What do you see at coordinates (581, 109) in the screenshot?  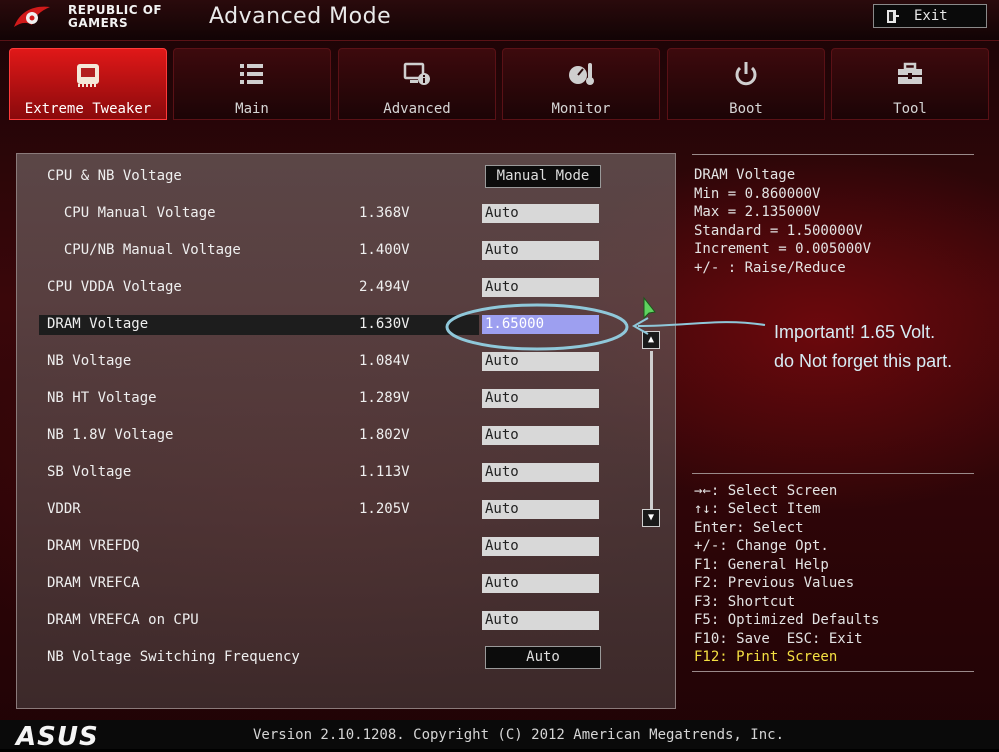 I see `tab-label: Monitor` at bounding box center [581, 109].